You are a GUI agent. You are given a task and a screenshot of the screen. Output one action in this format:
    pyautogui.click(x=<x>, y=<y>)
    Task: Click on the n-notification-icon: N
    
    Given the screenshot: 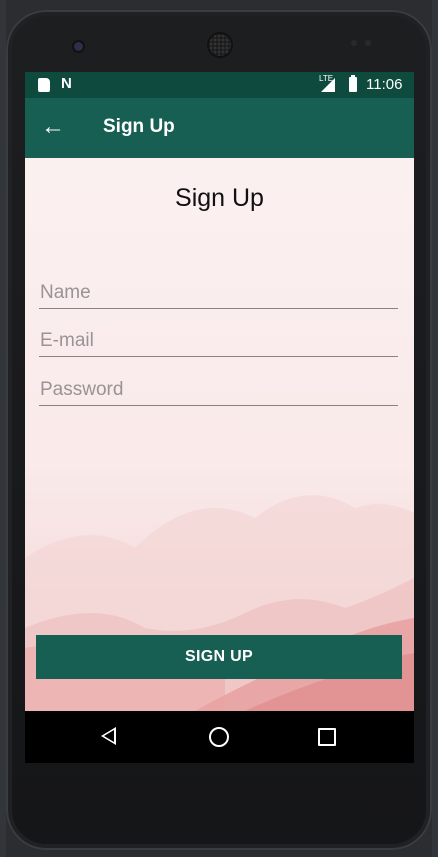 What is the action you would take?
    pyautogui.click(x=66, y=83)
    